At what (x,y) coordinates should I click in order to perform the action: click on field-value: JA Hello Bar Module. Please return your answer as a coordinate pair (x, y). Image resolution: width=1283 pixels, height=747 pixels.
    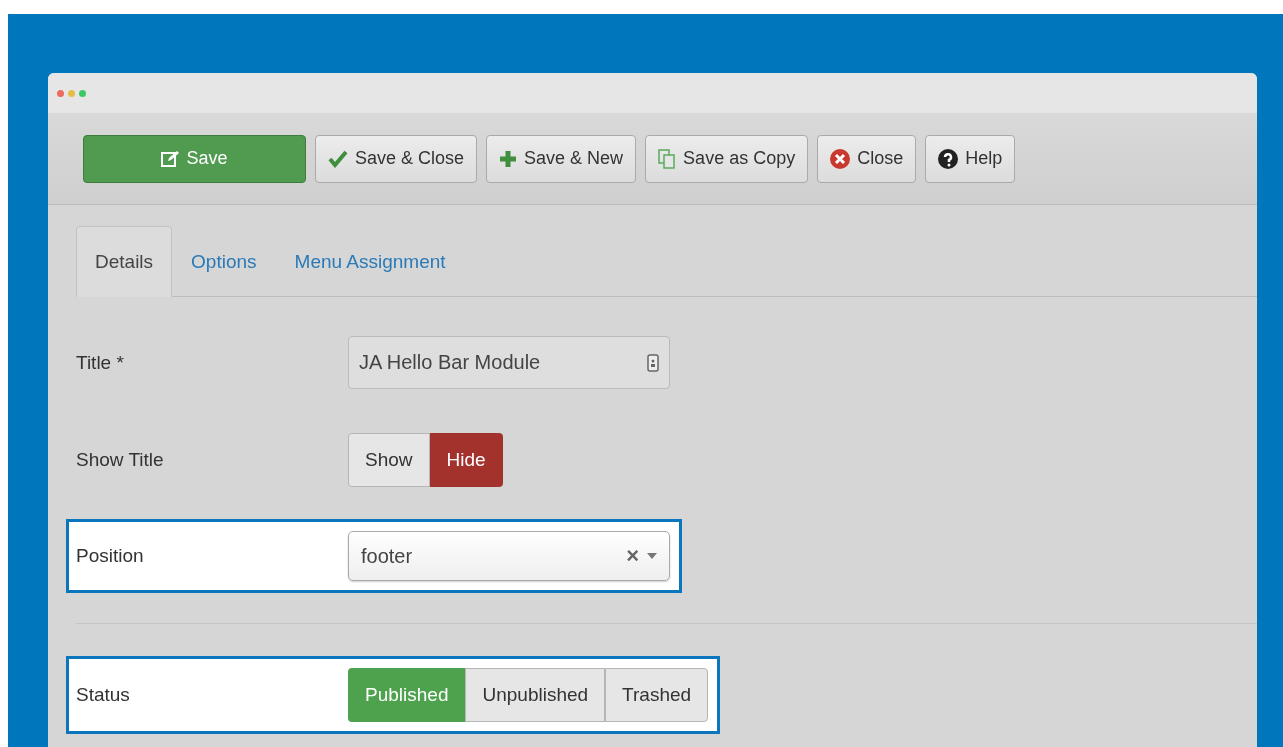
    Looking at the image, I should click on (450, 362).